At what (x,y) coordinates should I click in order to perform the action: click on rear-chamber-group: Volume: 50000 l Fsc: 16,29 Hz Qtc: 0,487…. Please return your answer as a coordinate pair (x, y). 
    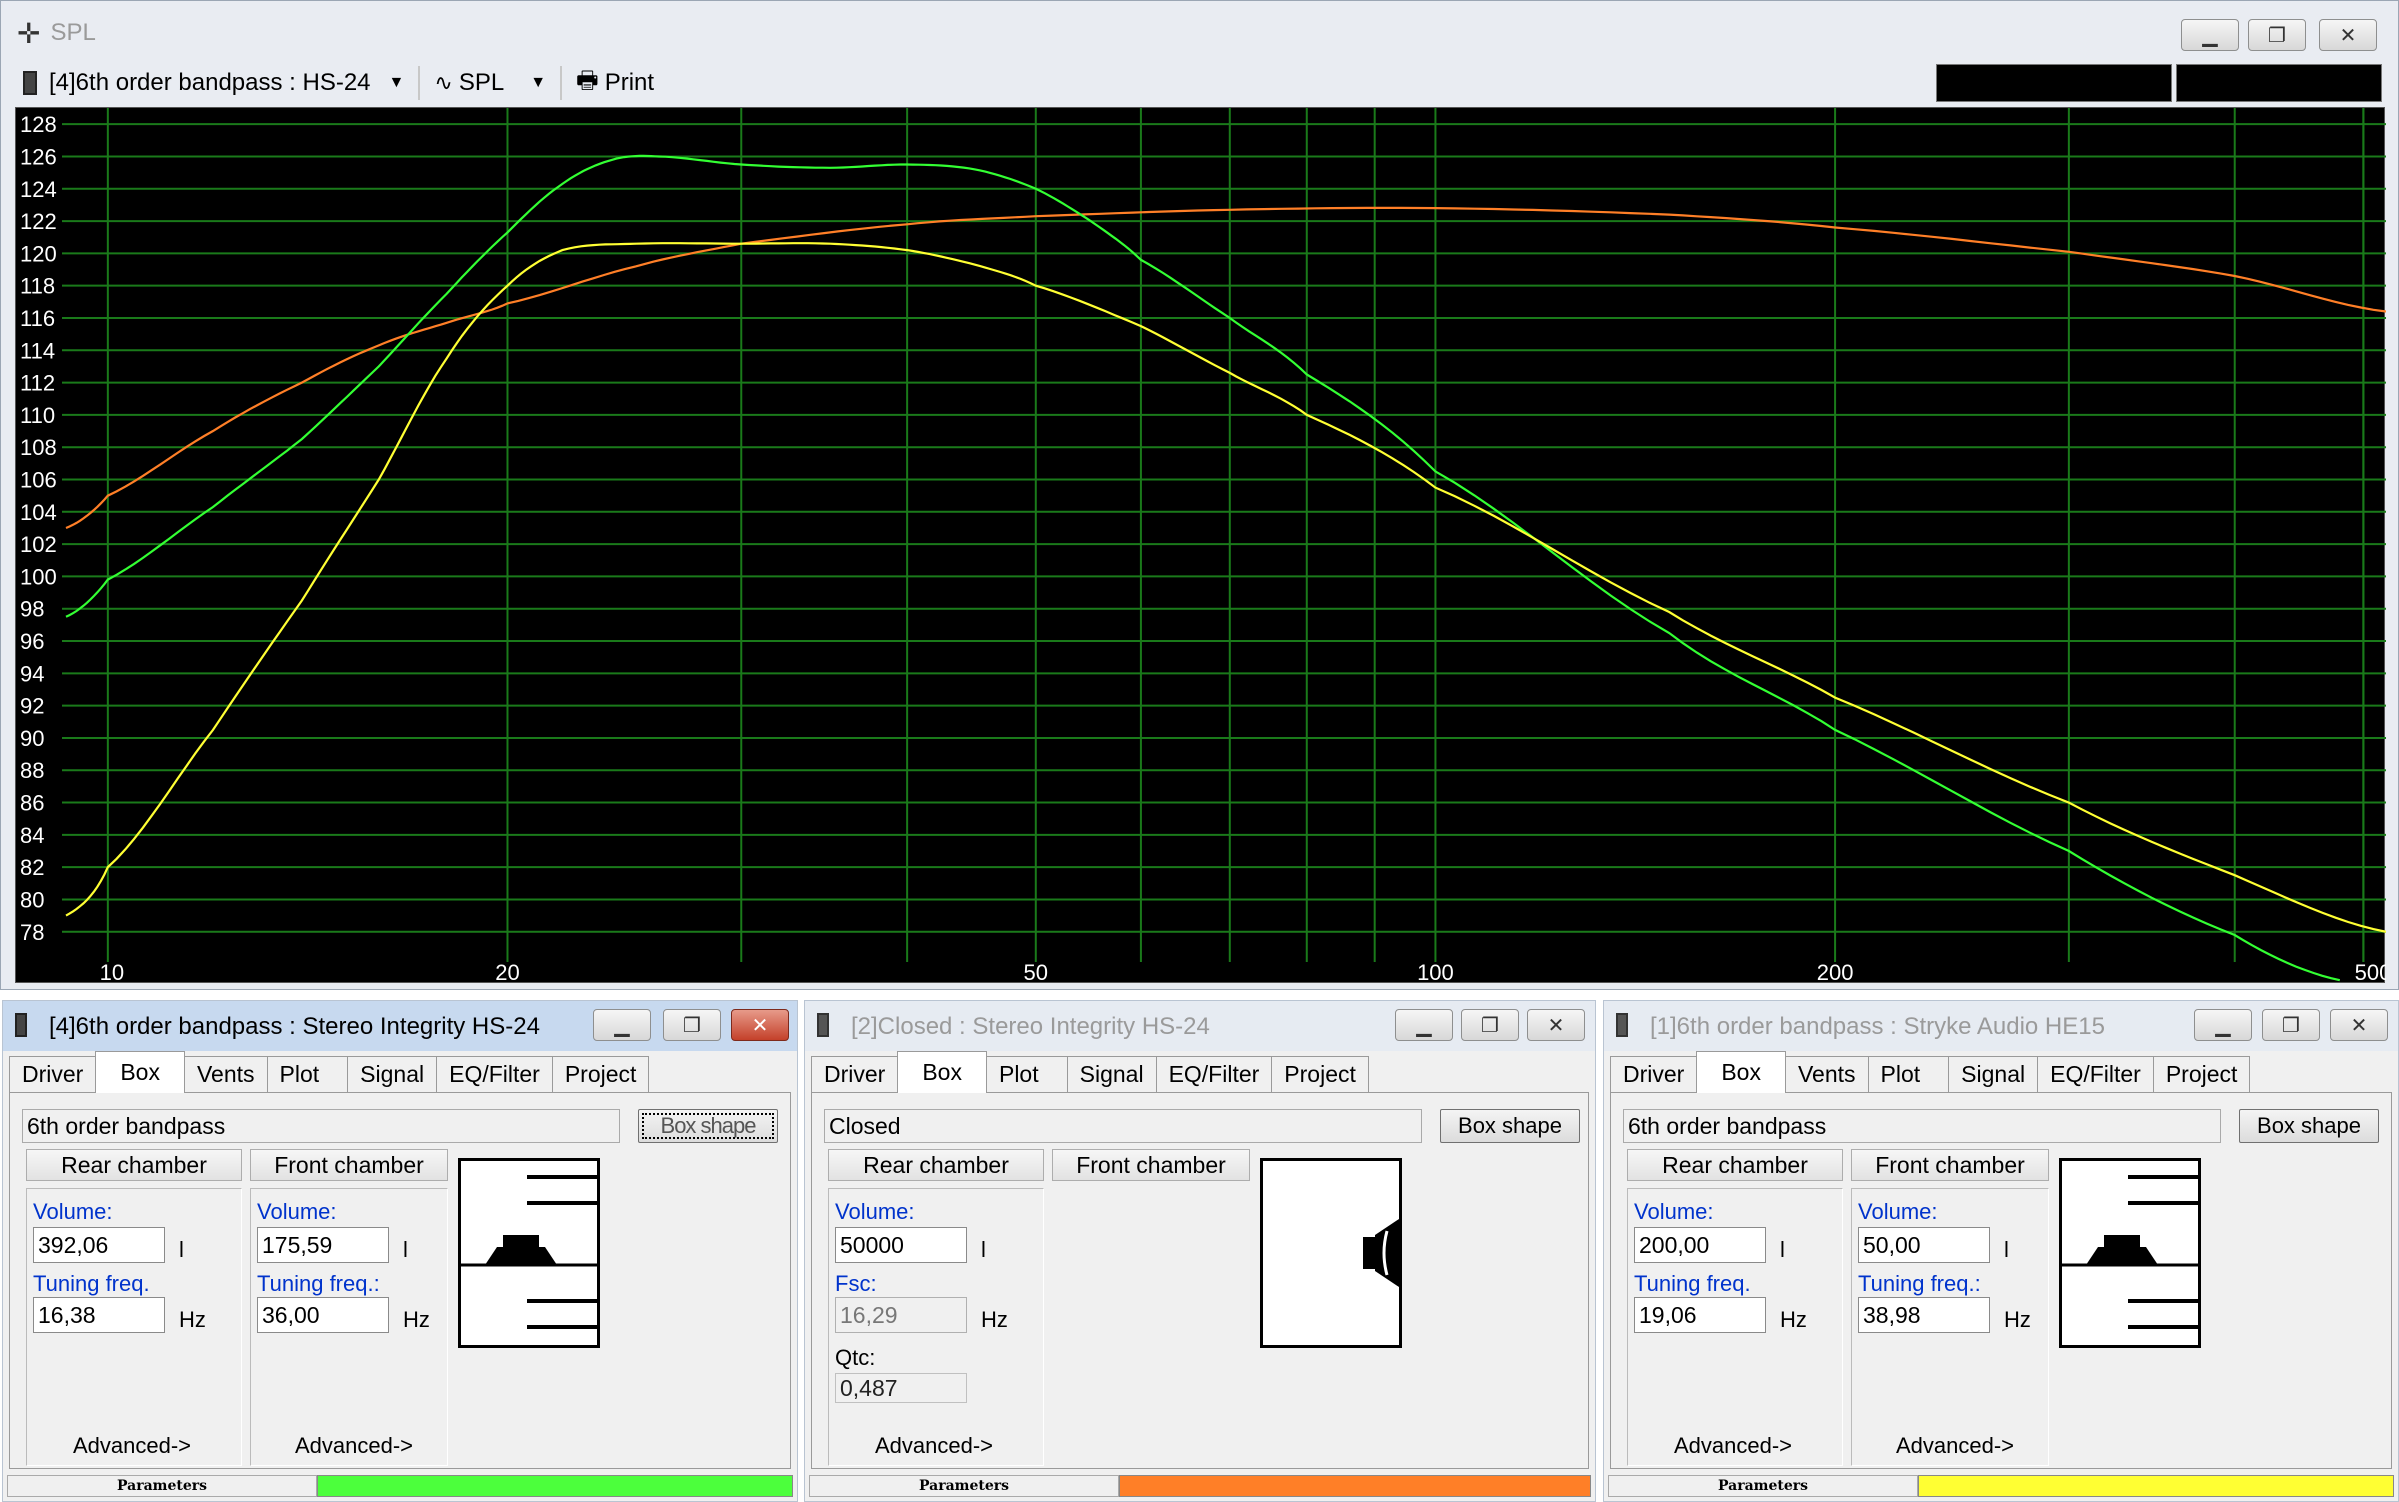
    Looking at the image, I should click on (936, 1327).